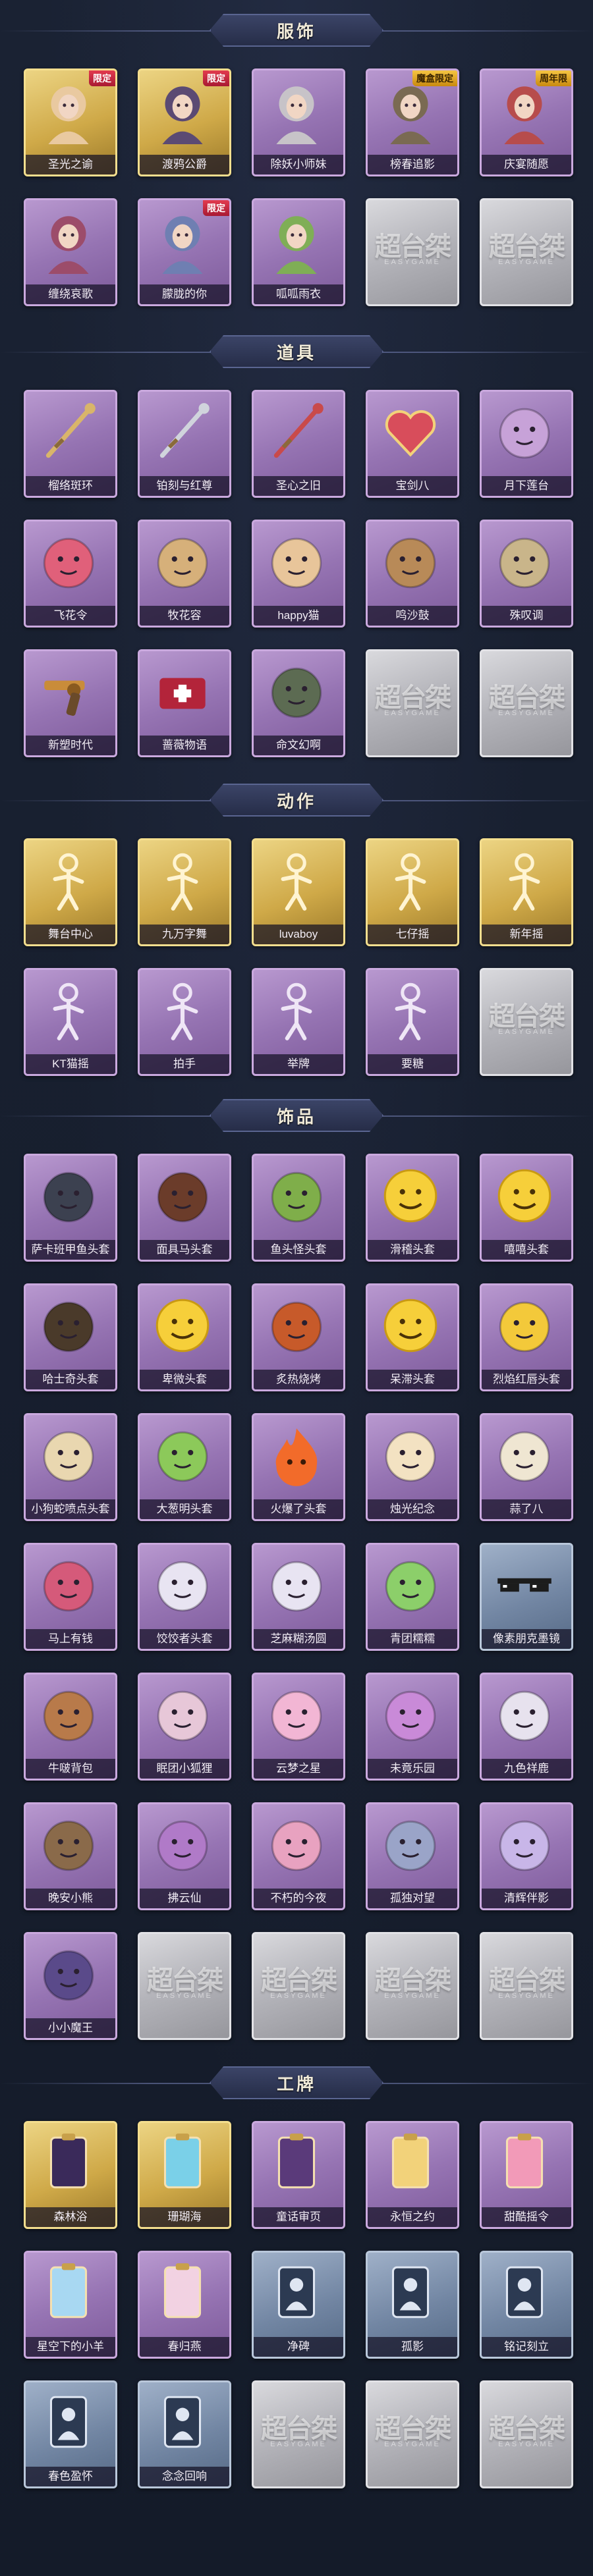  What do you see at coordinates (296, 691) in the screenshot?
I see `lantern-small-icon` at bounding box center [296, 691].